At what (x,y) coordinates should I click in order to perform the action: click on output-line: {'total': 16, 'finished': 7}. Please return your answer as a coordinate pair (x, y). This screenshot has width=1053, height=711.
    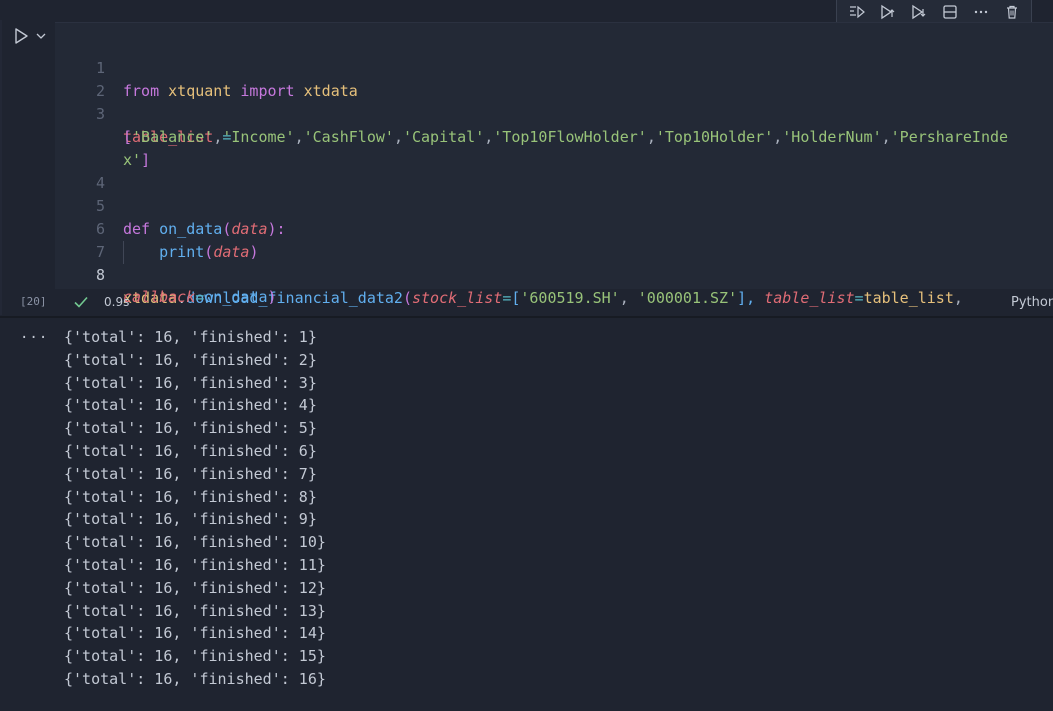
    Looking at the image, I should click on (190, 473).